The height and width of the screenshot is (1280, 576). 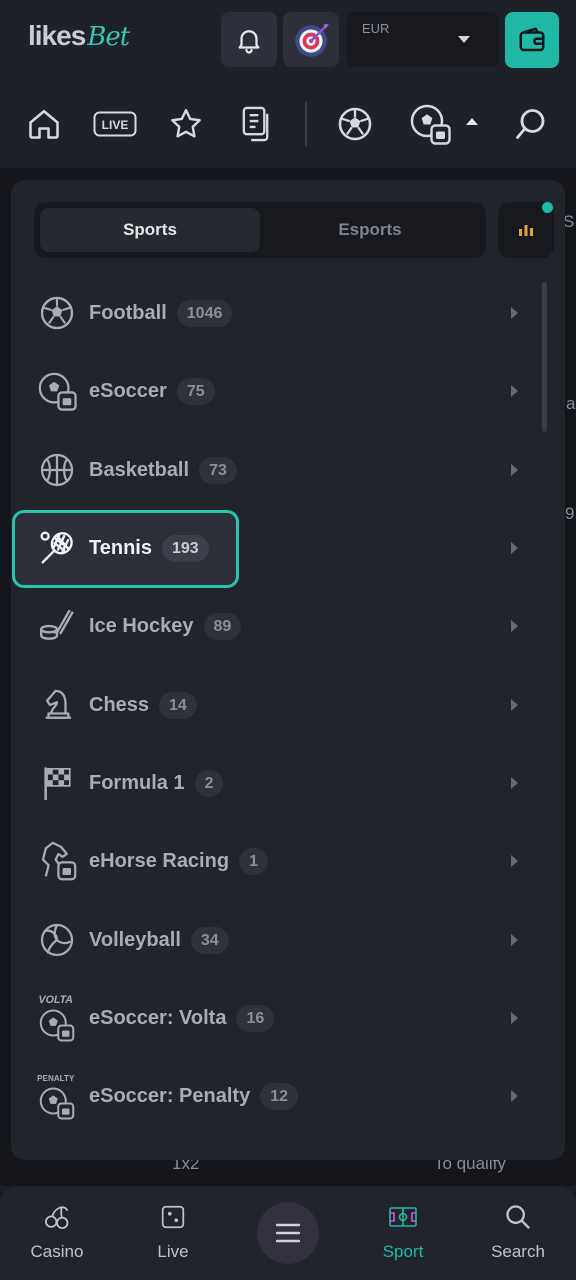 I want to click on sport-row-esoccer-volta: VOLTA eSoccer: Volta 16, so click(x=274, y=1018).